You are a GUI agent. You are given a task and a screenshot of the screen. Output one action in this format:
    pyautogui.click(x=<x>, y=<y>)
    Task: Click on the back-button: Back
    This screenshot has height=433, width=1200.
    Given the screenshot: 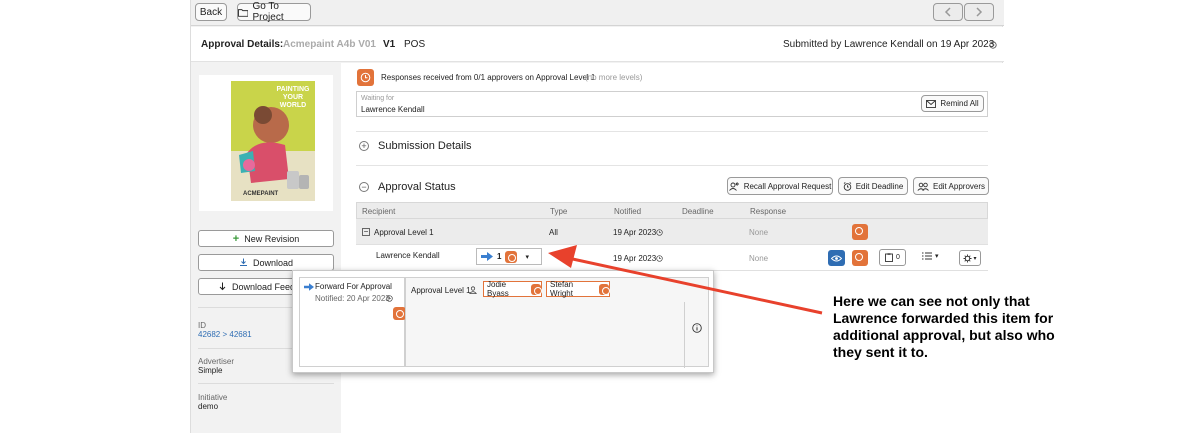 What is the action you would take?
    pyautogui.click(x=211, y=12)
    